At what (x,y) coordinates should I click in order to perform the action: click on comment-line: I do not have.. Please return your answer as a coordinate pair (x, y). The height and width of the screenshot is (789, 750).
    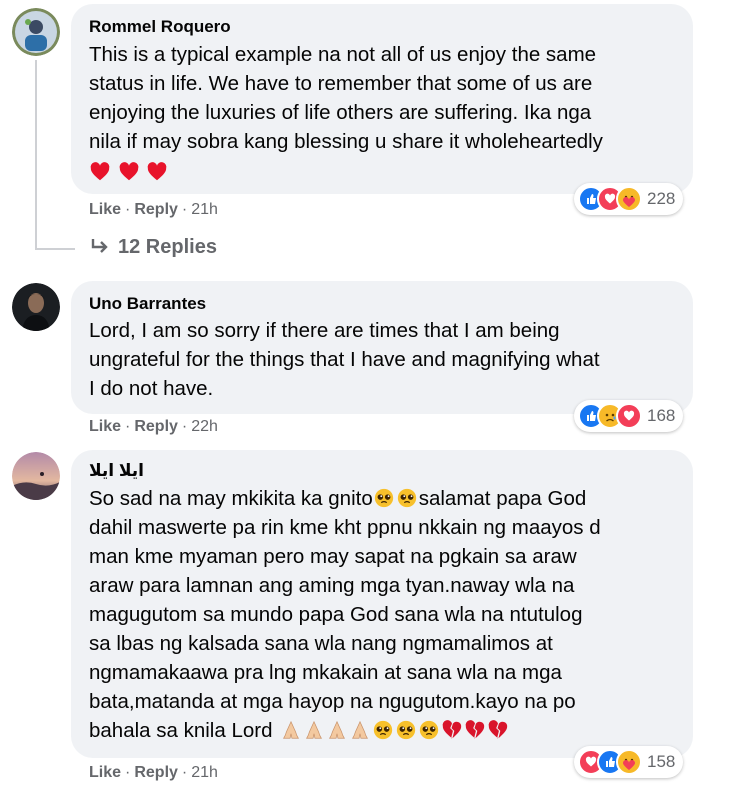
    Looking at the image, I should click on (151, 388).